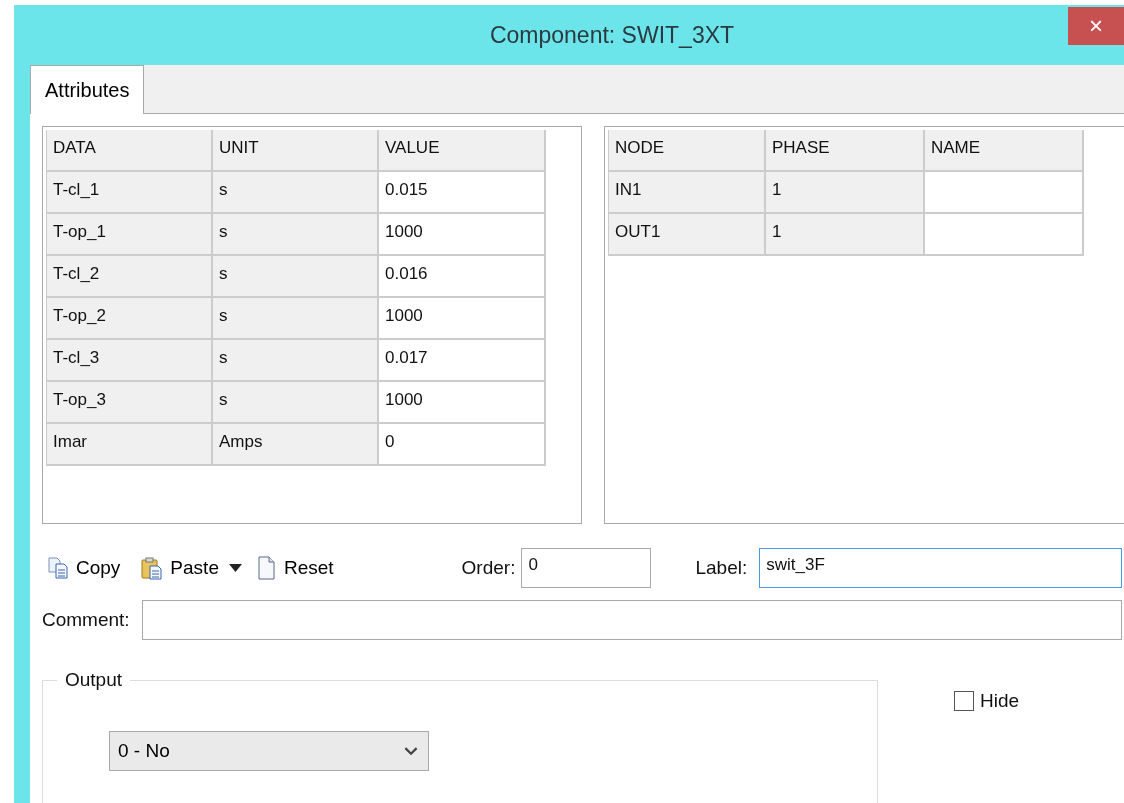  What do you see at coordinates (1096, 26) in the screenshot?
I see `close-button: ×` at bounding box center [1096, 26].